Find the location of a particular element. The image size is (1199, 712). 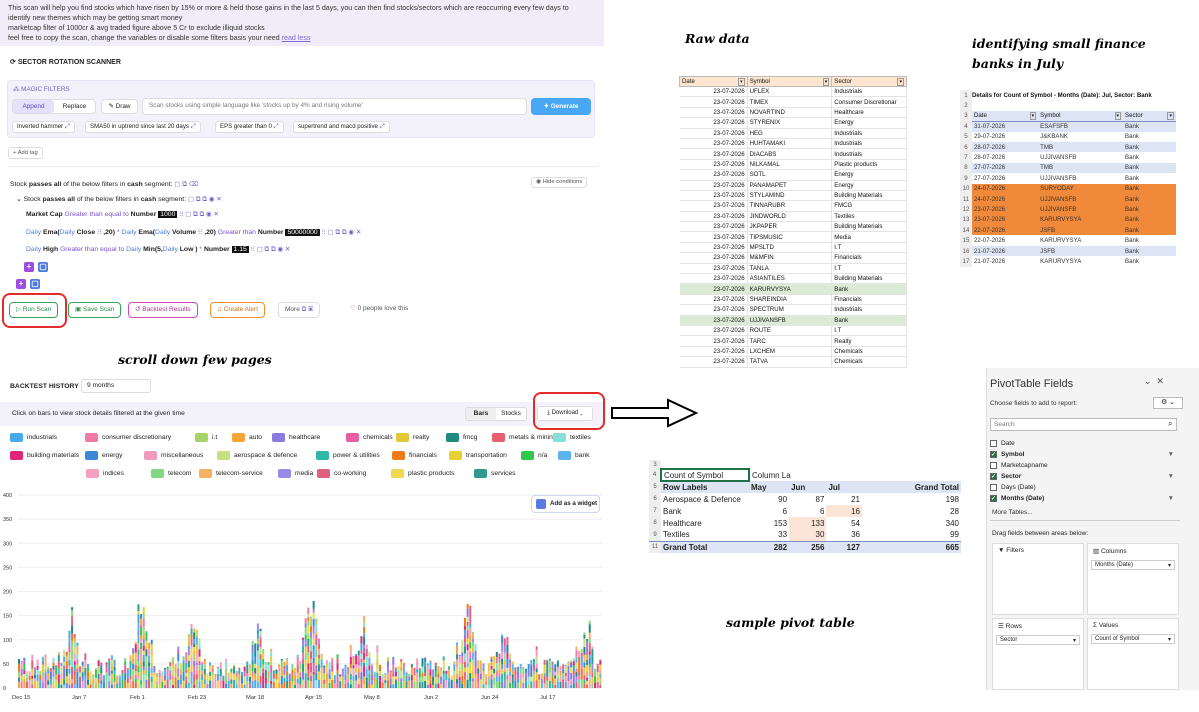

add-filter-button: + is located at coordinates (21, 284).